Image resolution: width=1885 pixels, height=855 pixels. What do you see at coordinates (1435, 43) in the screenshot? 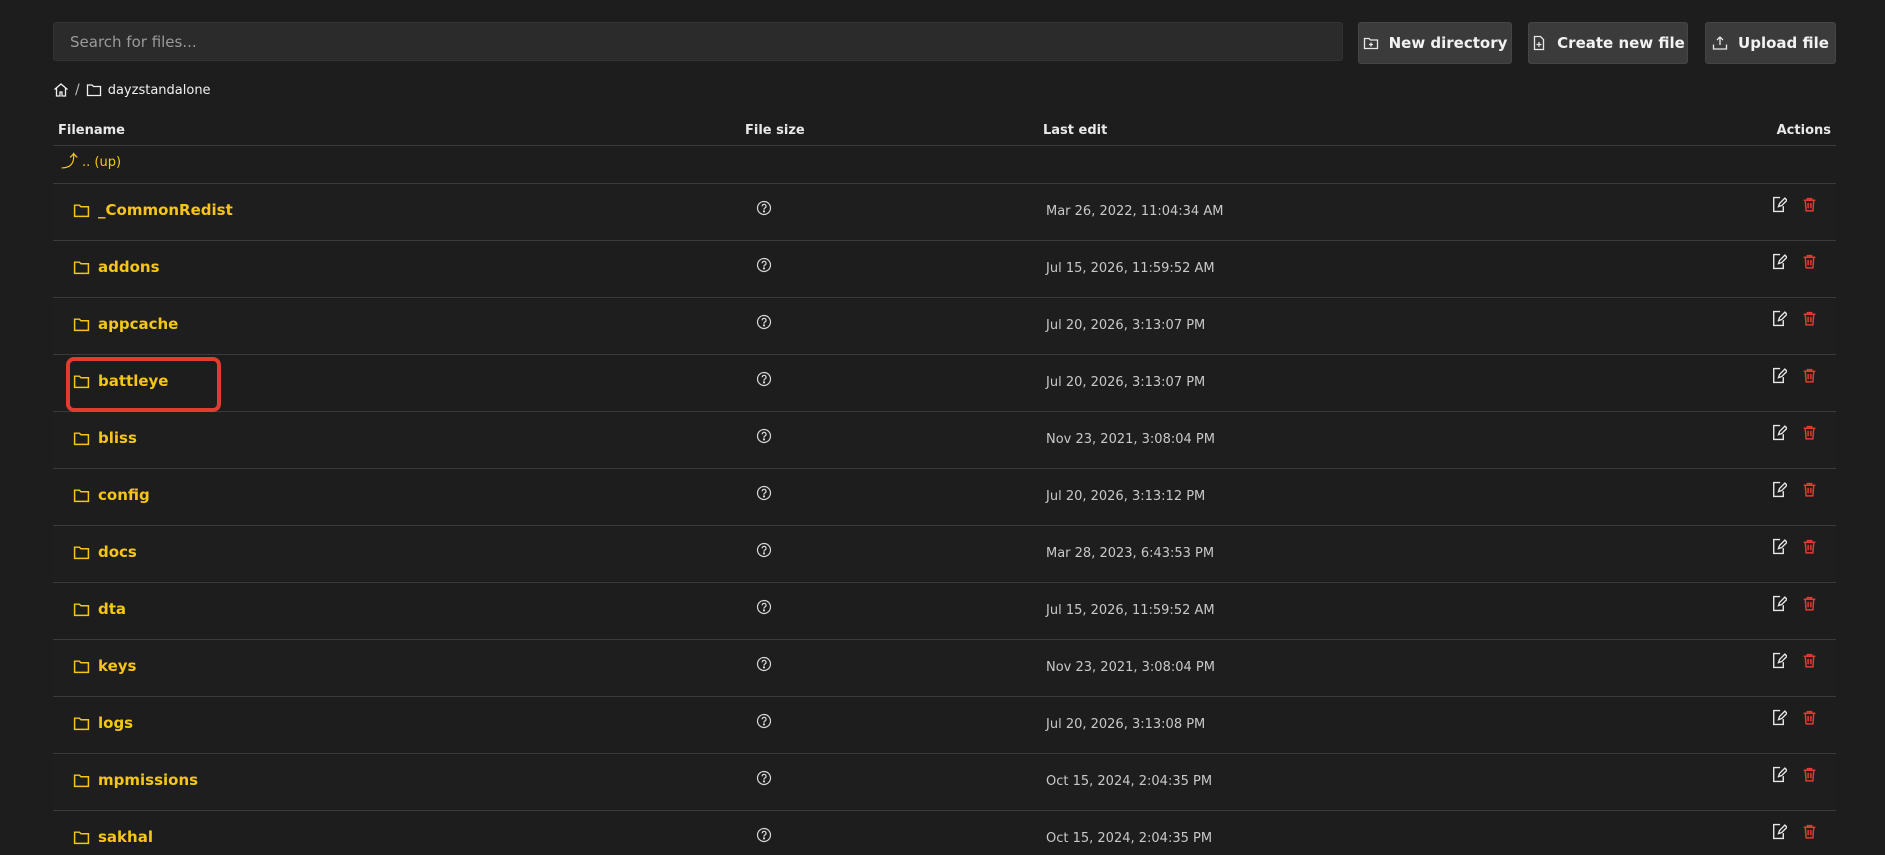
I see `new-directory-button: New directory` at bounding box center [1435, 43].